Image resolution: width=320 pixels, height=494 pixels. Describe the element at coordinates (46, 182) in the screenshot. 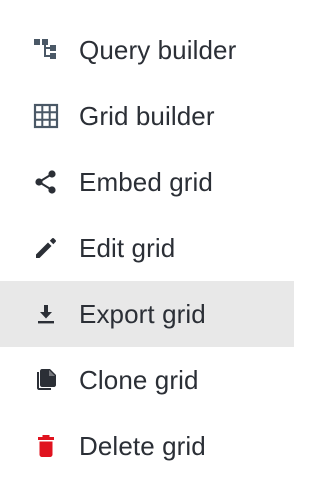

I see `share-icon` at that location.